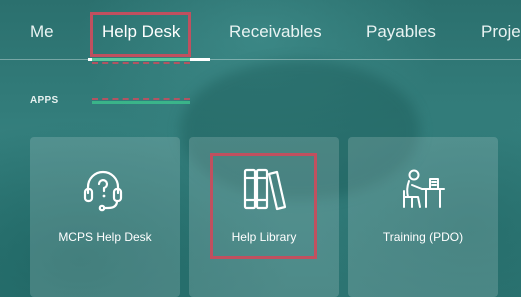  I want to click on student-desk-icon, so click(424, 188).